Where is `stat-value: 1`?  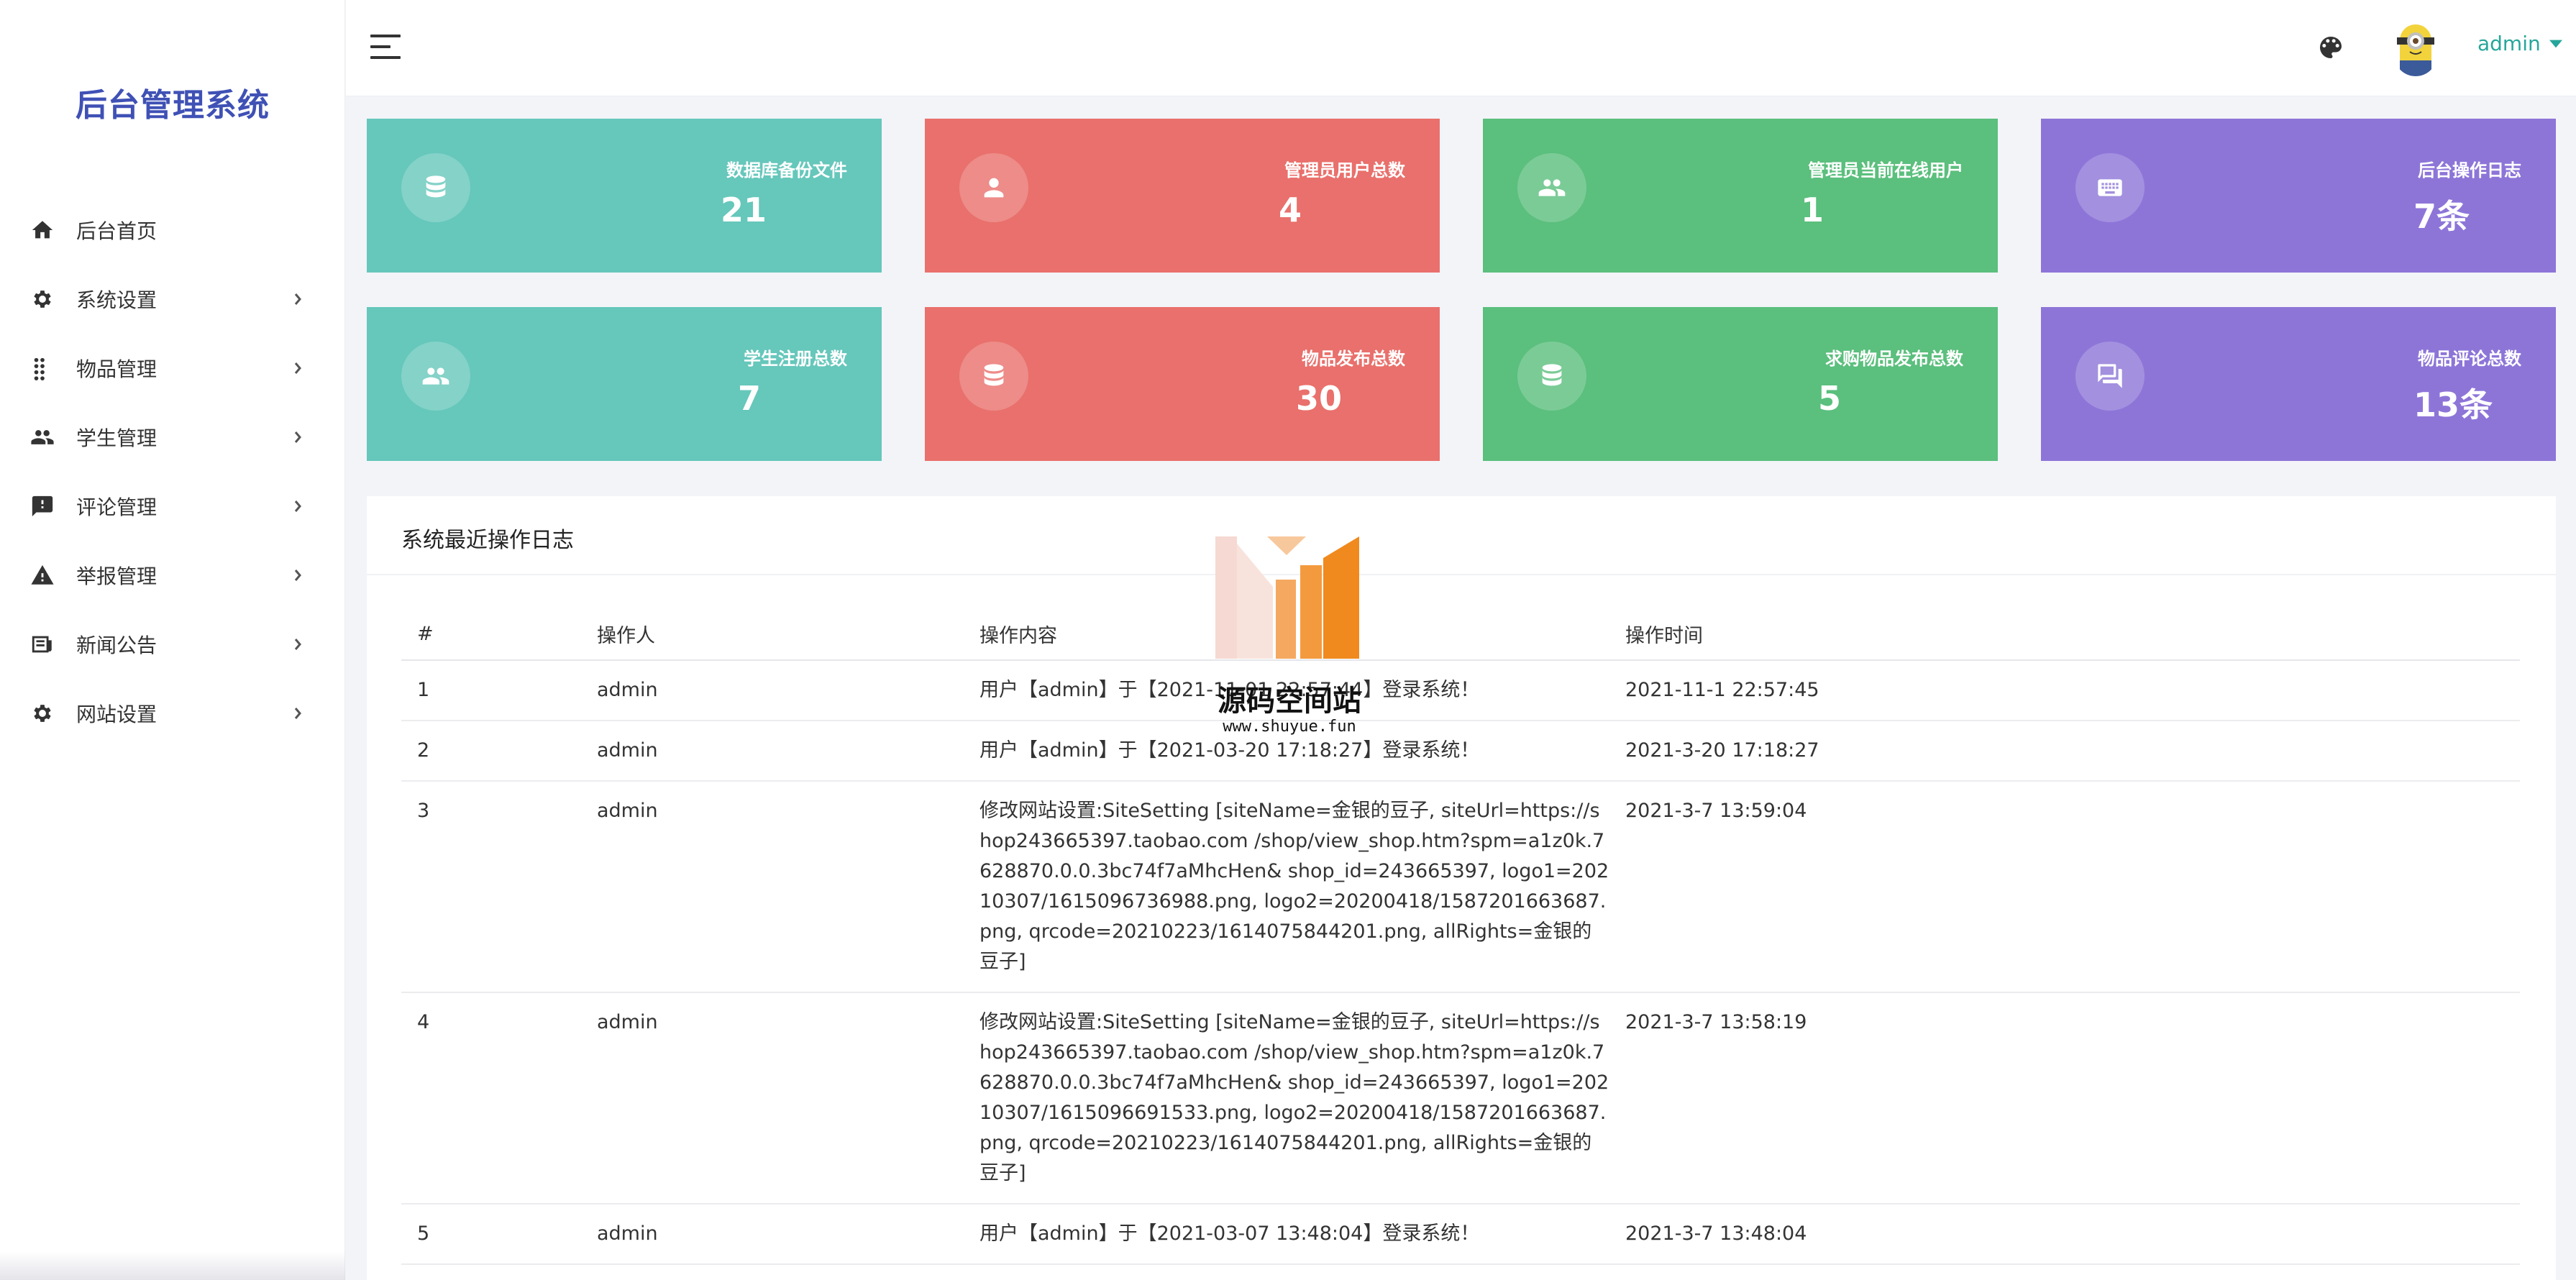
stat-value: 1 is located at coordinates (1812, 210).